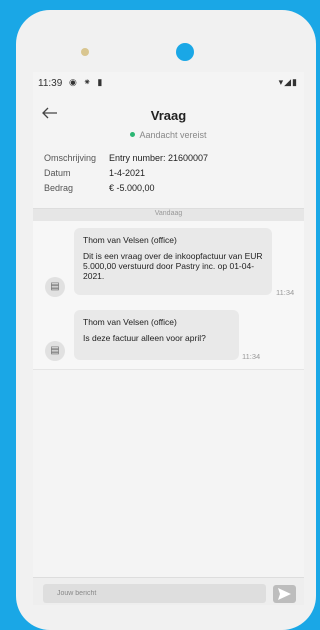  I want to click on page-title: Vraag, so click(168, 115).